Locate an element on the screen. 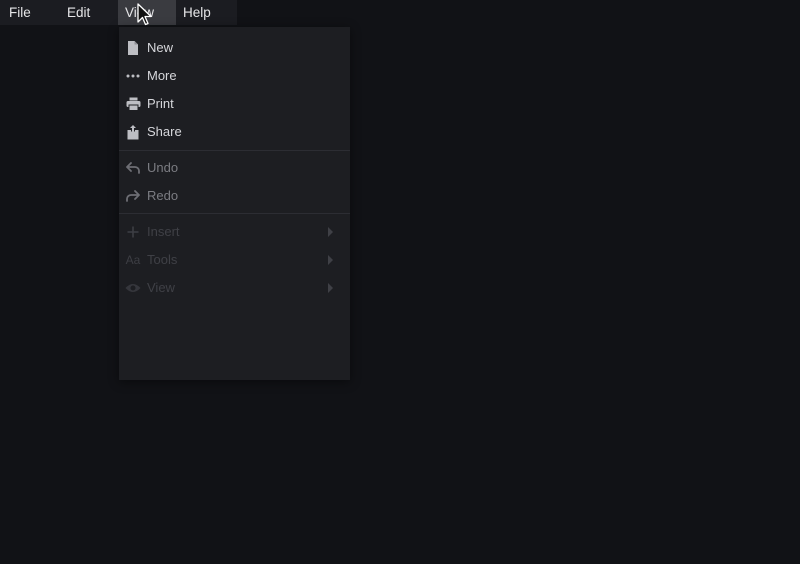  menu-help: Help is located at coordinates (206, 12).